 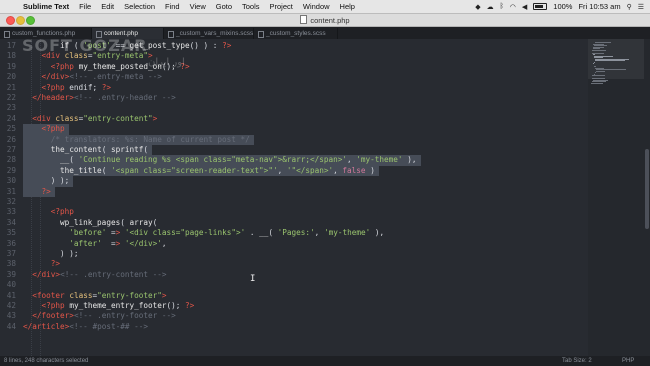 What do you see at coordinates (294, 264) in the screenshot?
I see `code-line: 38 ?>` at bounding box center [294, 264].